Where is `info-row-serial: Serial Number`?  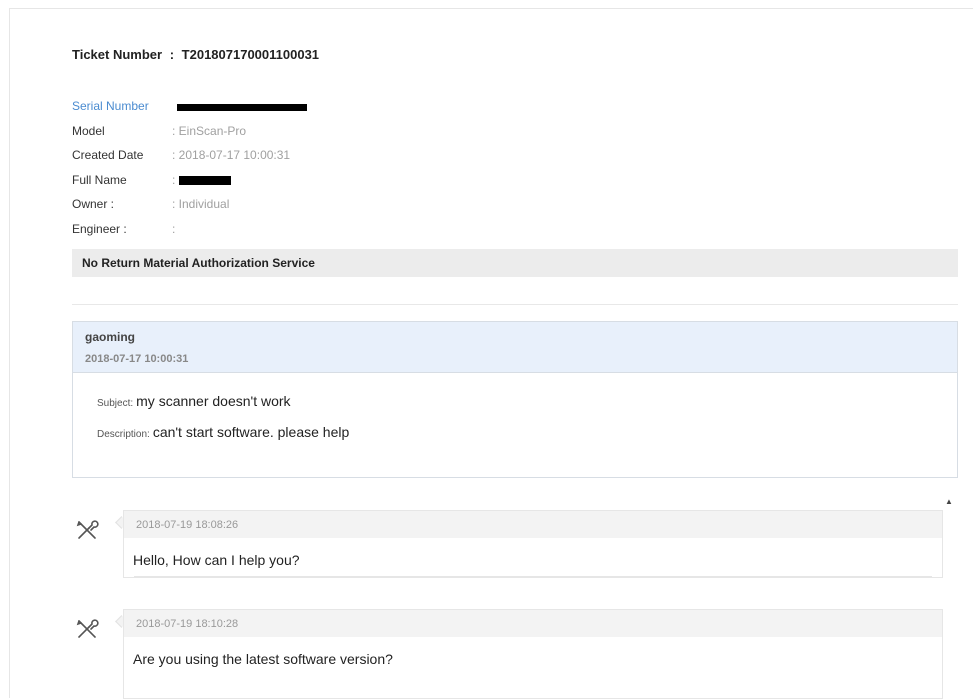
info-row-serial: Serial Number is located at coordinates (189, 106).